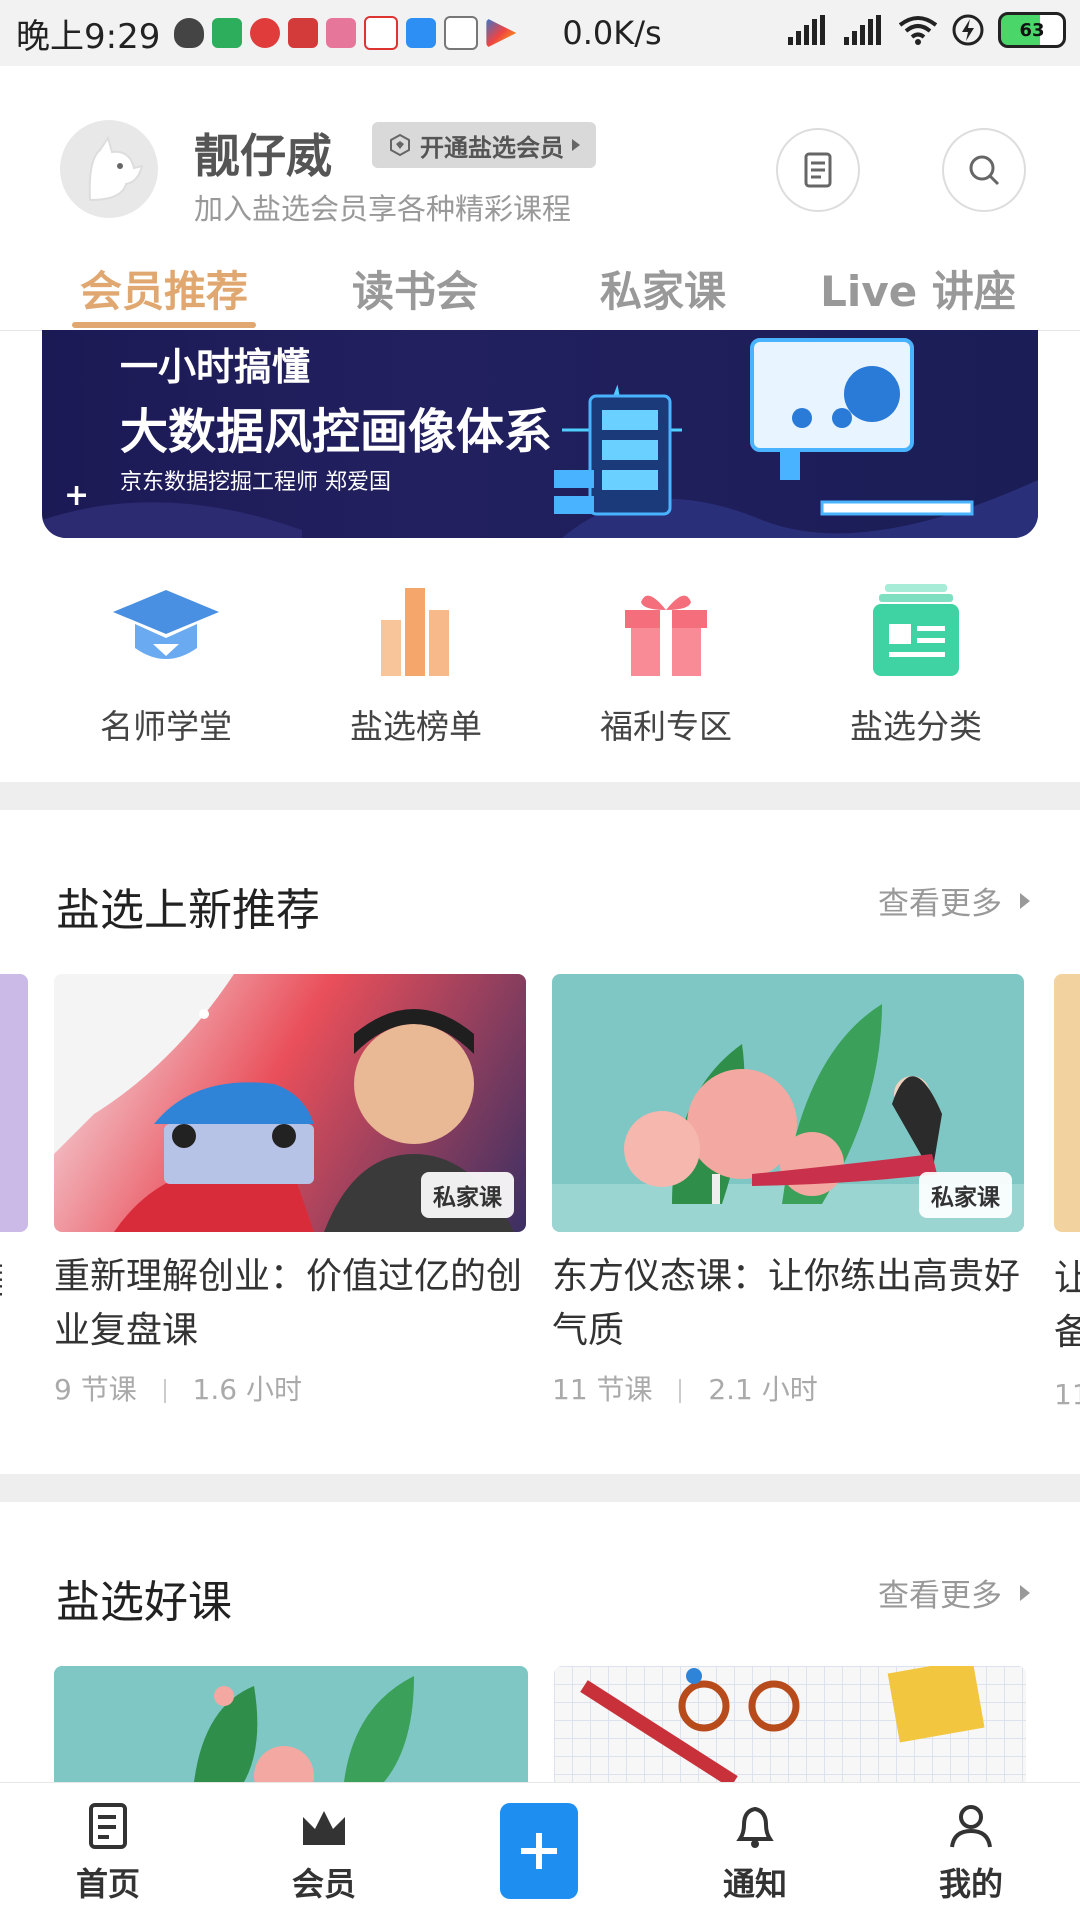 This screenshot has height=1921, width=1080. Describe the element at coordinates (540, 680) in the screenshot. I see `quick-entries: 名师学堂 盐选榜单 福利专区 盐选分类` at that location.